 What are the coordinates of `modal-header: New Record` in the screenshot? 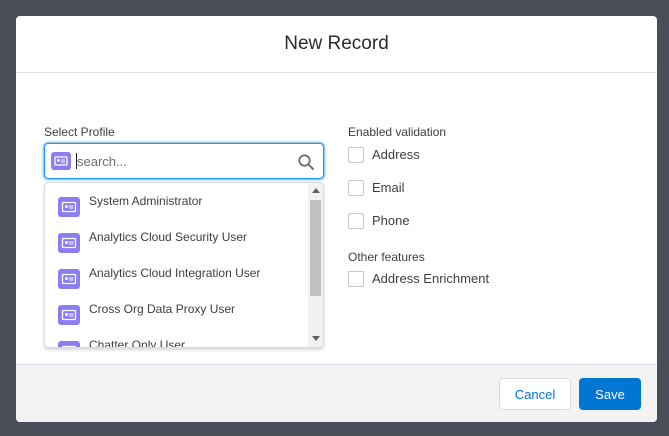 It's located at (336, 44).